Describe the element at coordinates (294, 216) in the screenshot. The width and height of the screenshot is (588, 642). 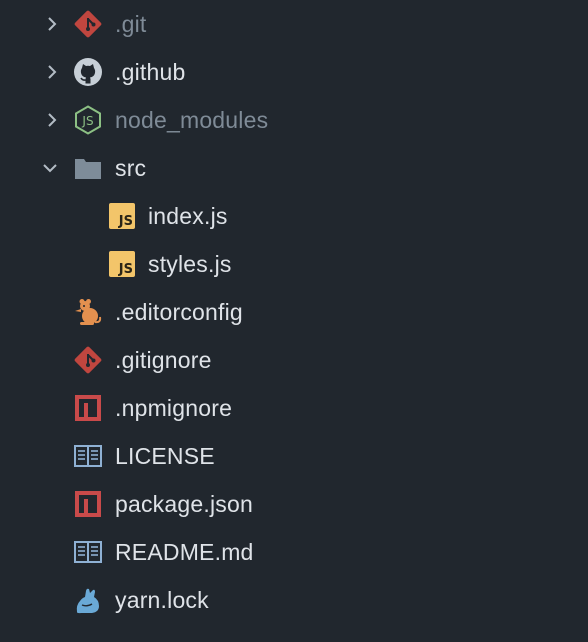
I see `tree-item-index-js: JS index.js` at that location.